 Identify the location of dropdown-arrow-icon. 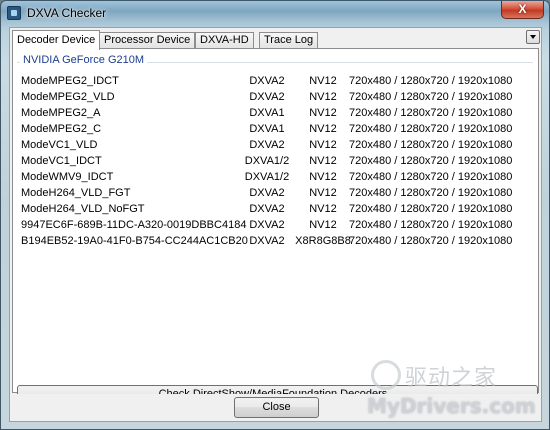
(533, 37).